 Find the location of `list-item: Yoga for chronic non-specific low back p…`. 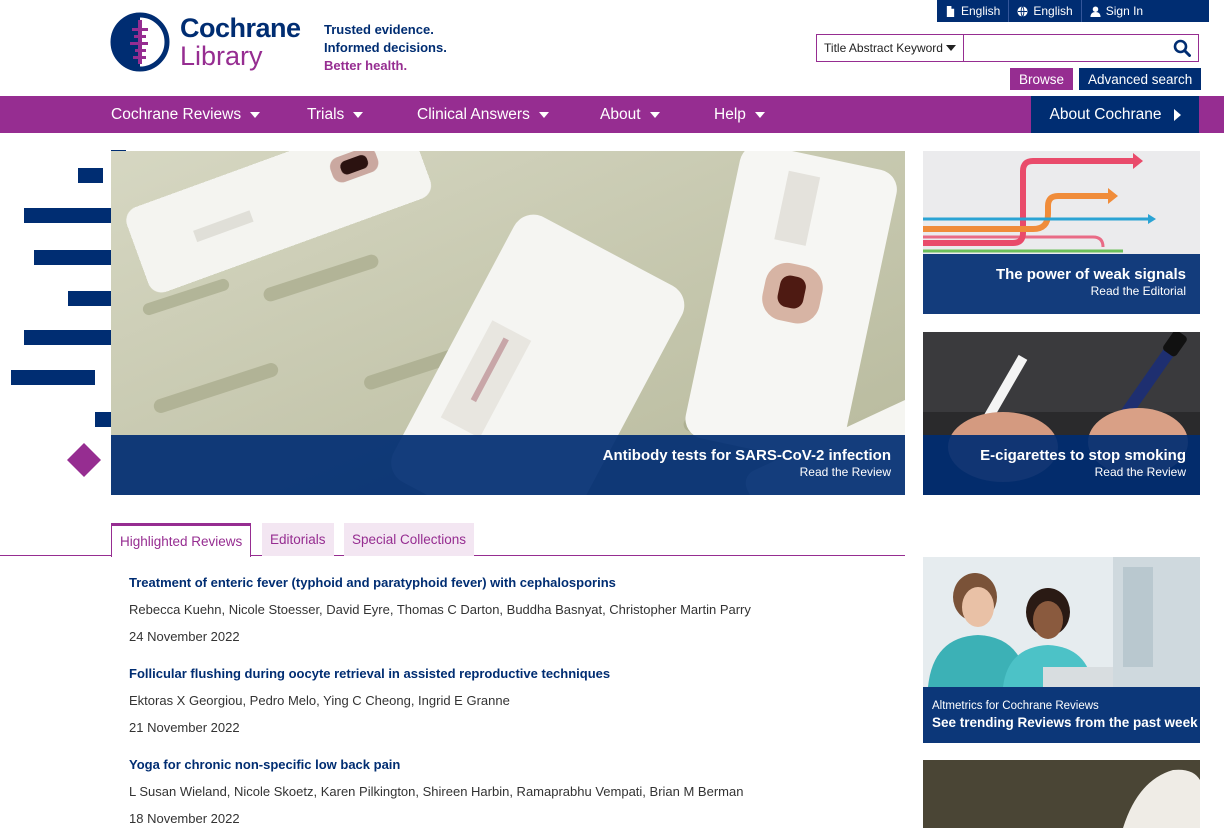

list-item: Yoga for chronic non-specific low back p… is located at coordinates (499, 792).